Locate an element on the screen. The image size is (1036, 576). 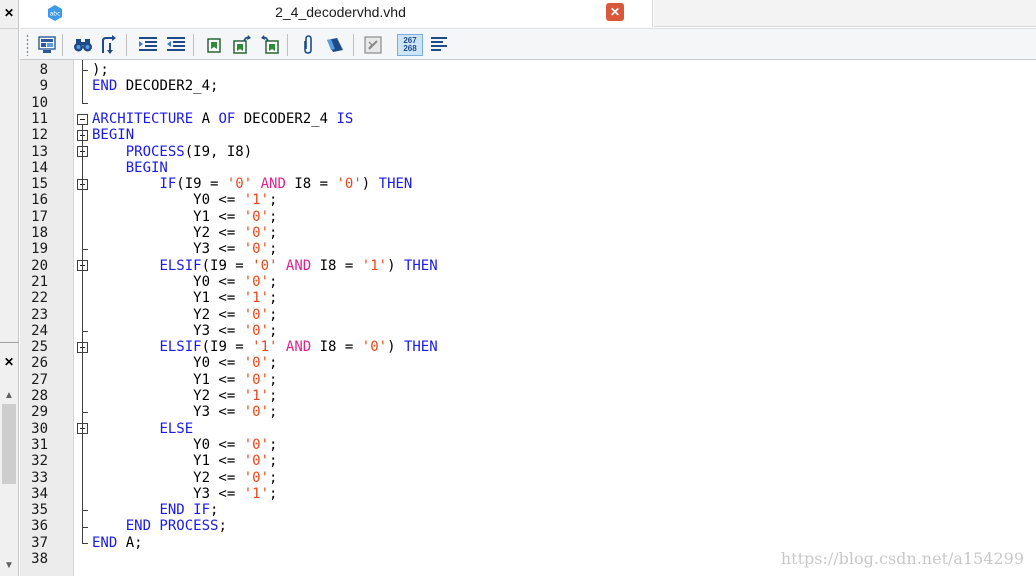
line-number: 22 is located at coordinates (39, 298).